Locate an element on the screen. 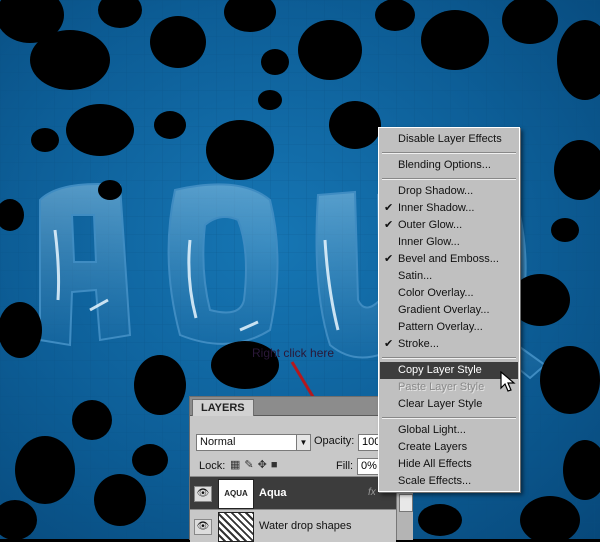 Image resolution: width=600 pixels, height=542 pixels. lock-position-icon: ✥ is located at coordinates (264, 465).